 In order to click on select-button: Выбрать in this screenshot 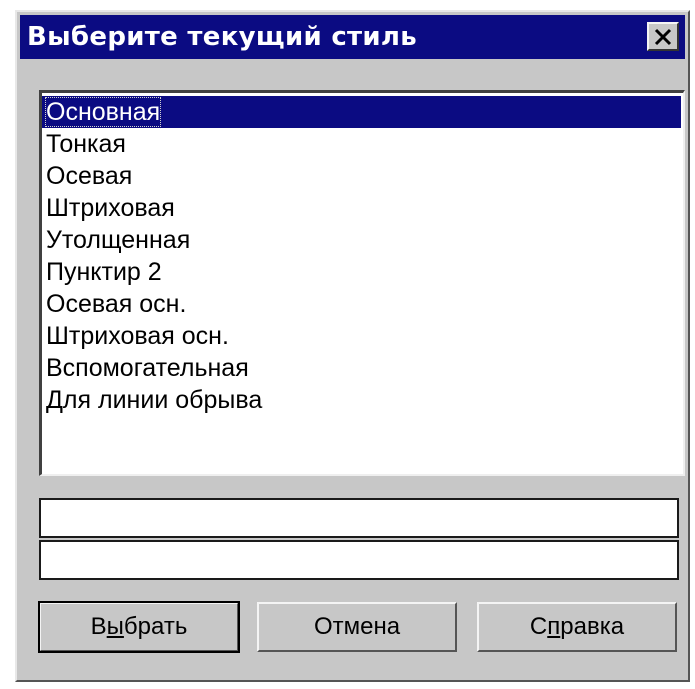, I will do `click(139, 627)`.